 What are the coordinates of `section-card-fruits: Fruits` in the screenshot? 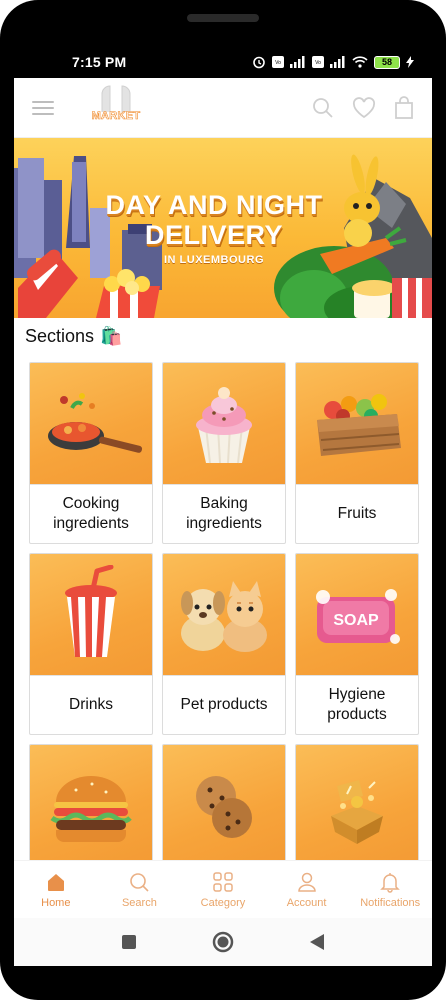 It's located at (357, 453).